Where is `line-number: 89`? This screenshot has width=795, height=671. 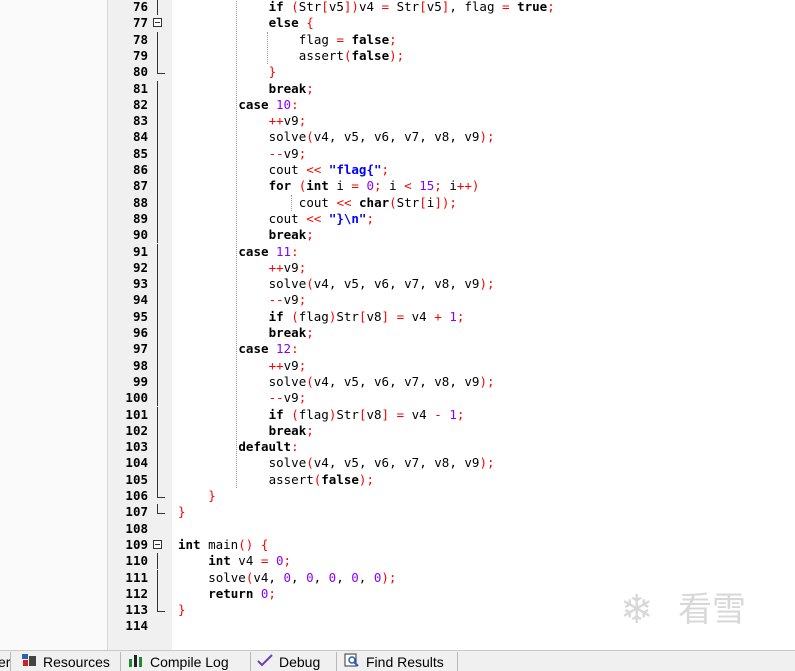
line-number: 89 is located at coordinates (140, 218).